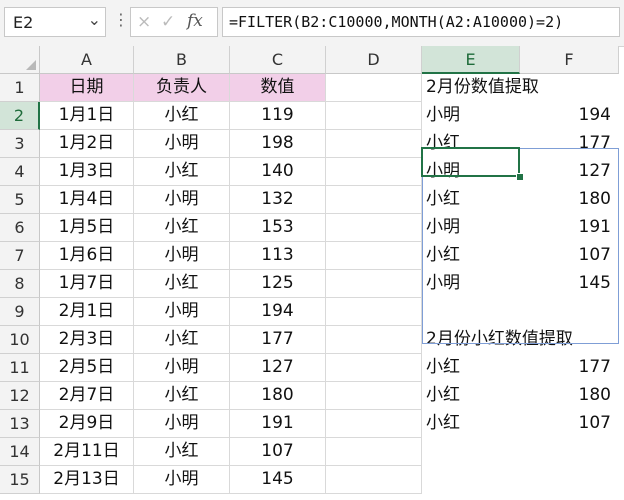 This screenshot has height=500, width=624. Describe the element at coordinates (20, 340) in the screenshot. I see `row-header-10: 10` at that location.